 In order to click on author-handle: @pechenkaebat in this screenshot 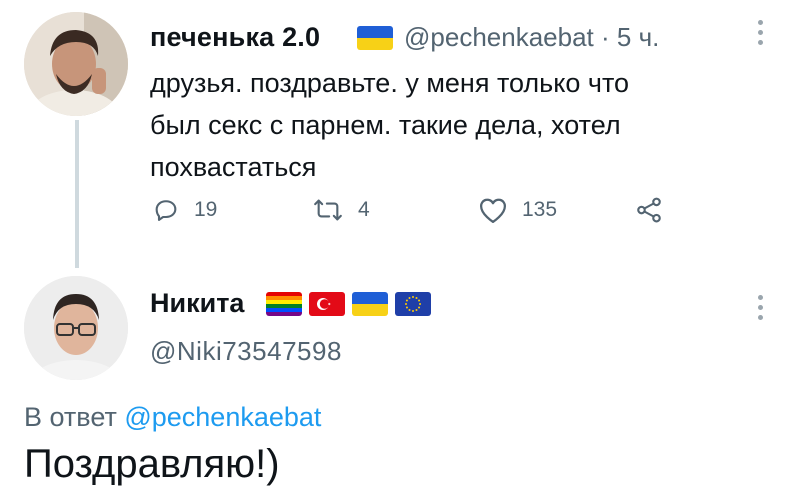, I will do `click(499, 37)`.